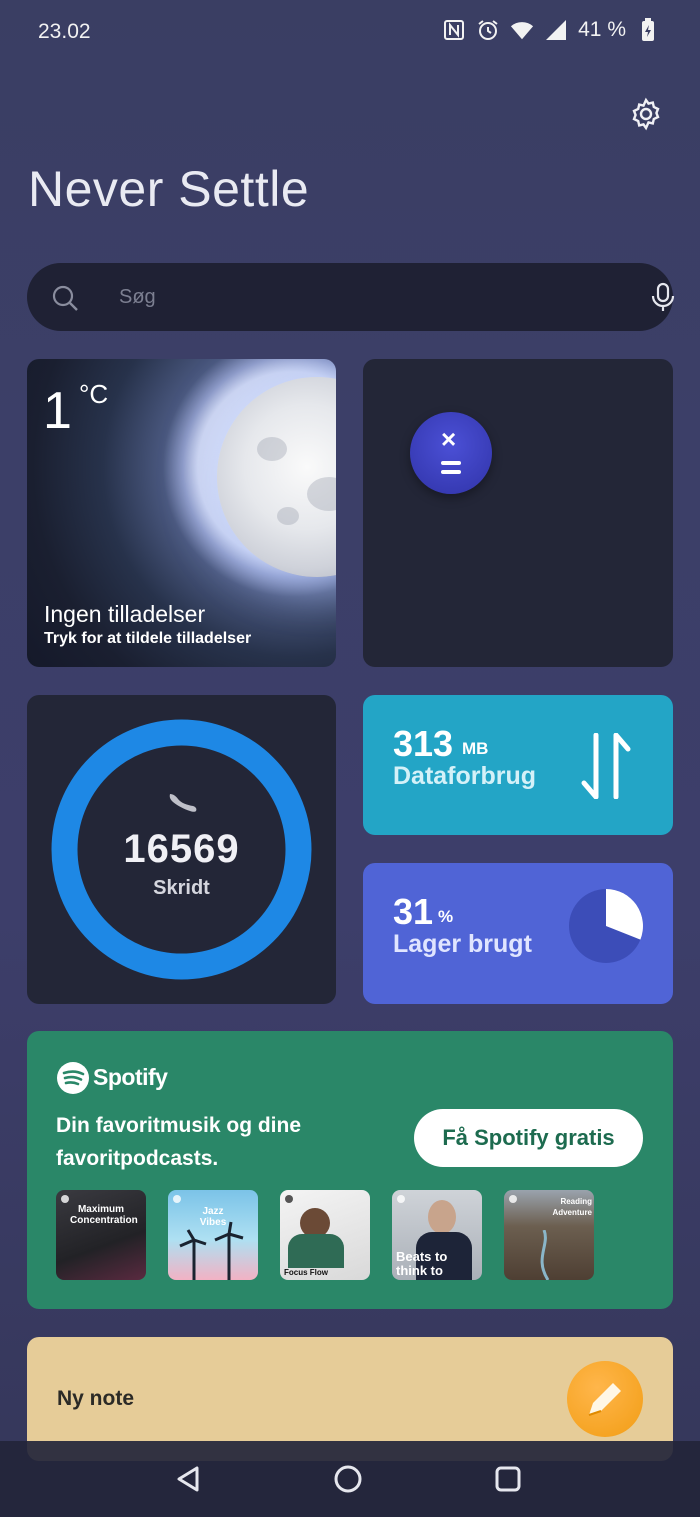 The height and width of the screenshot is (1517, 700). I want to click on spotify-cta-button: Få Spotify gratis, so click(528, 1138).